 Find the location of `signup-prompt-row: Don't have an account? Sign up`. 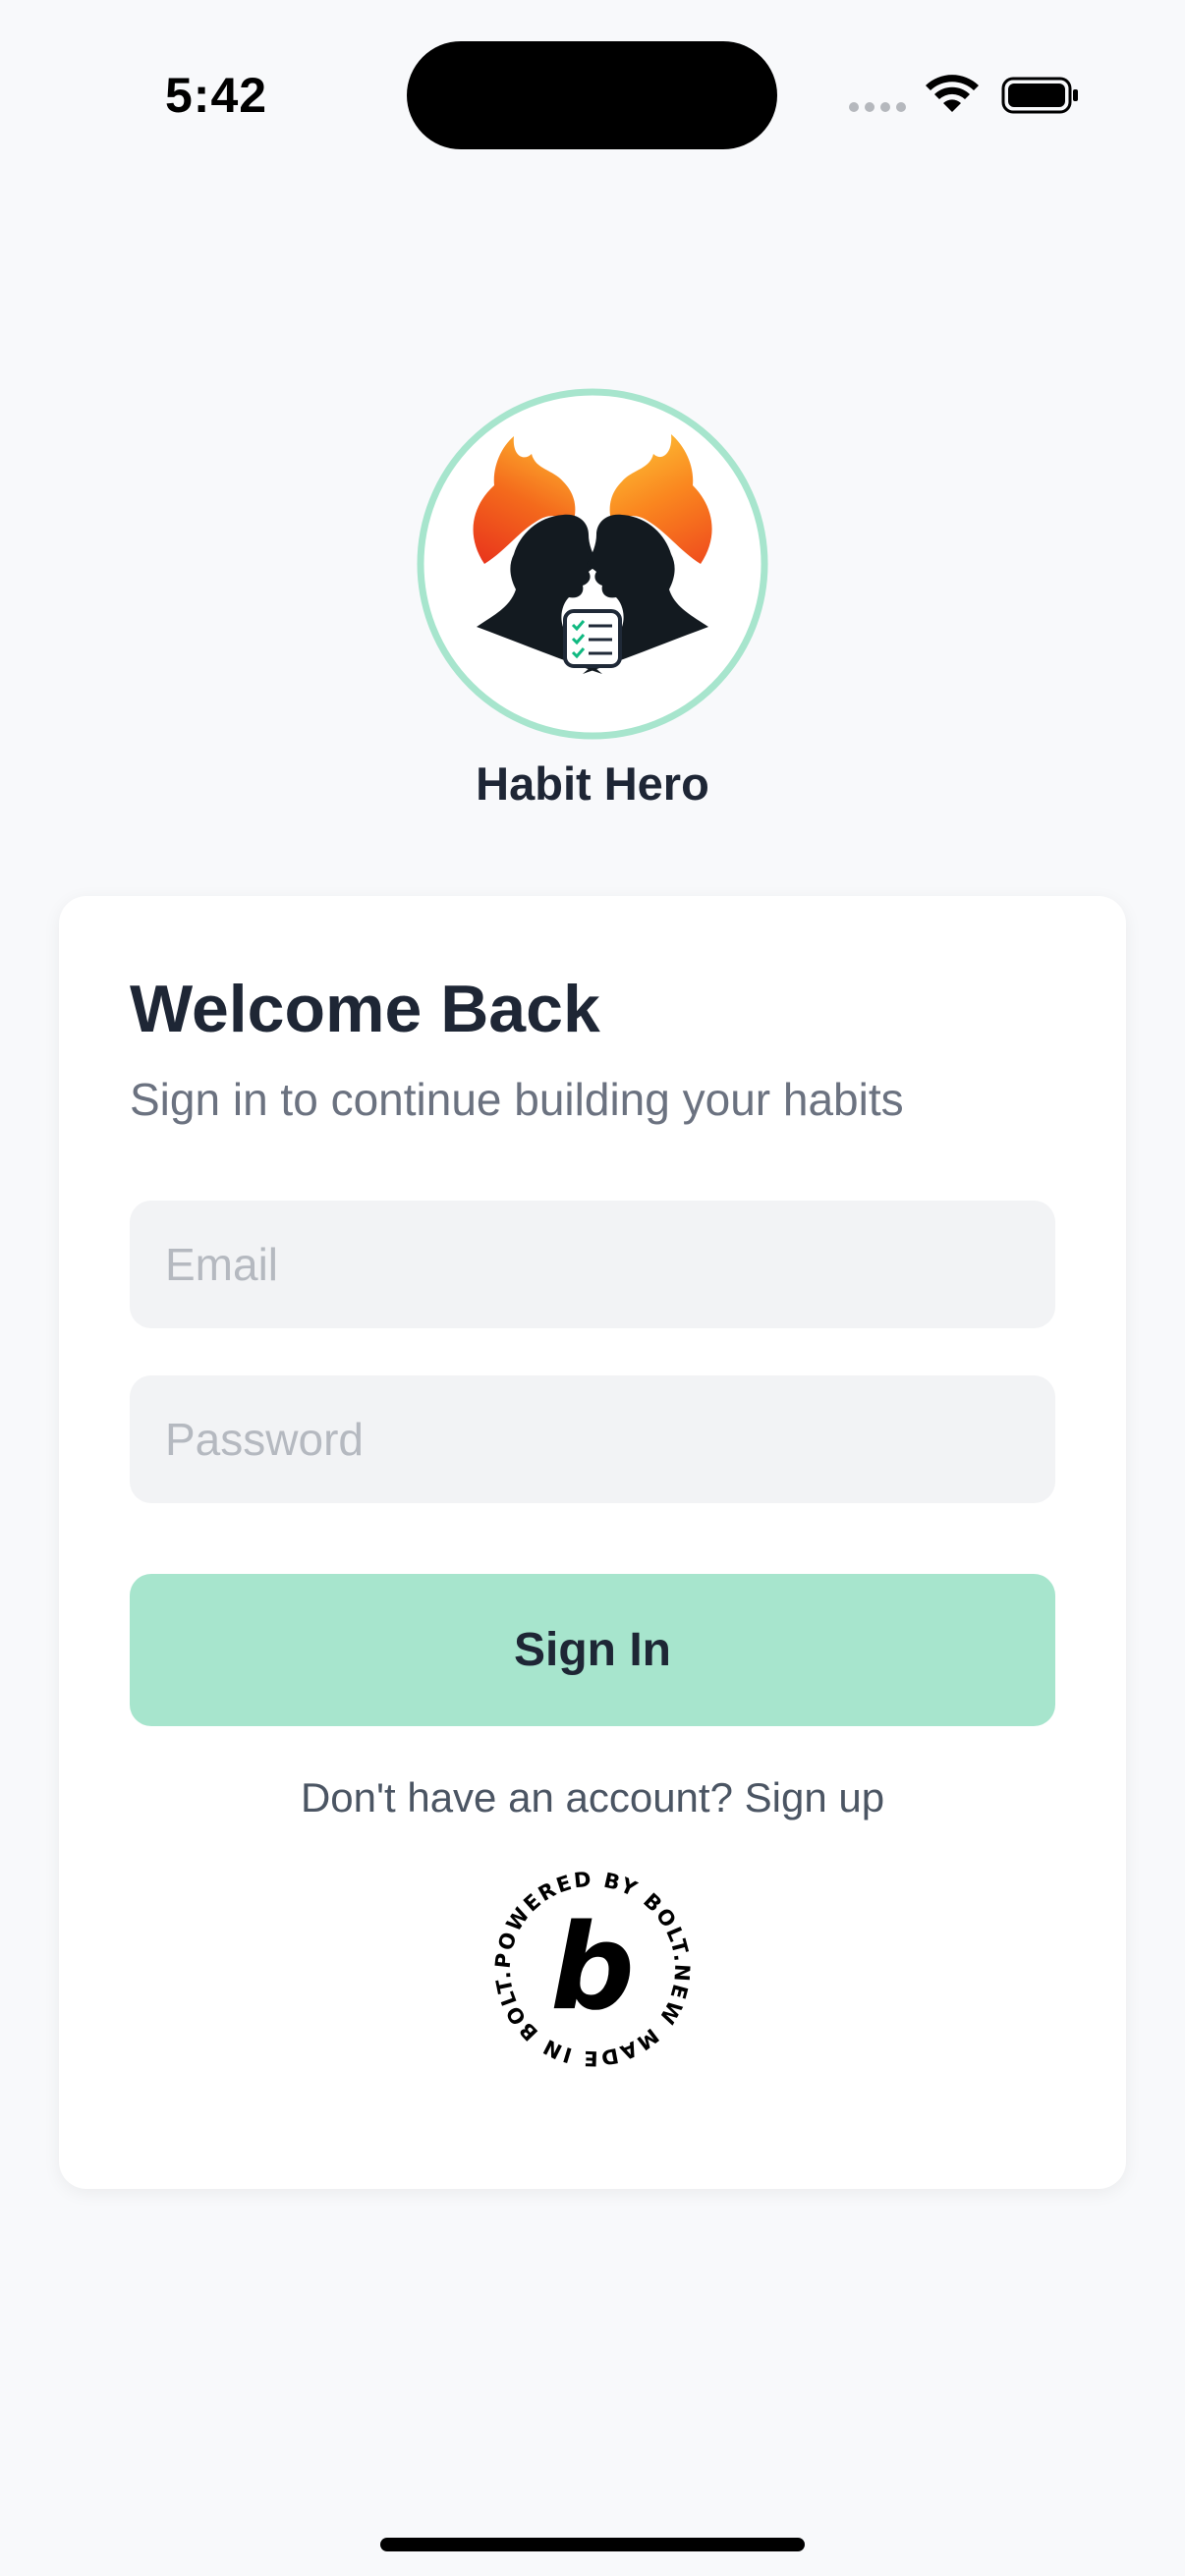

signup-prompt-row: Don't have an account? Sign up is located at coordinates (592, 1797).